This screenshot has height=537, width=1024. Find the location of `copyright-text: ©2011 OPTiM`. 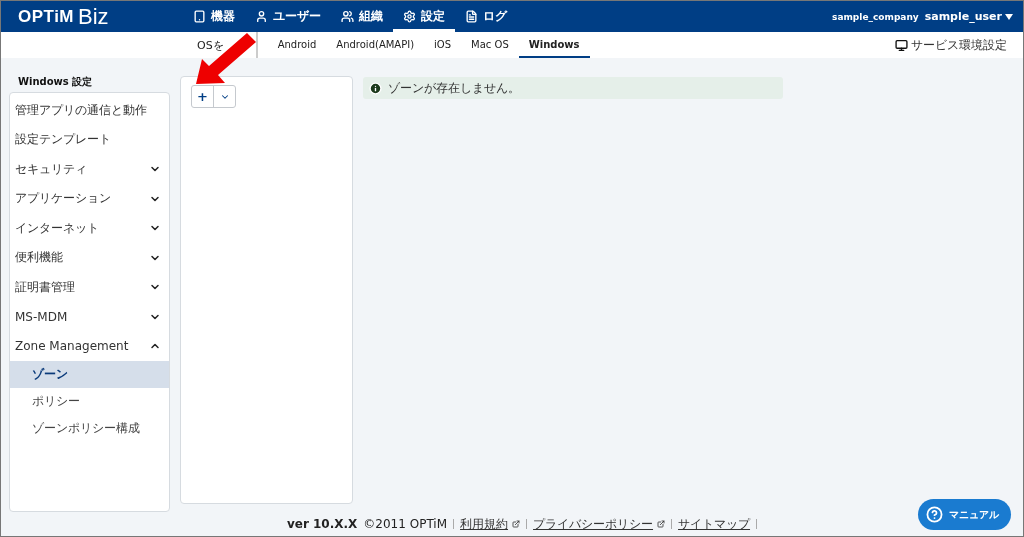

copyright-text: ©2011 OPTiM is located at coordinates (405, 524).